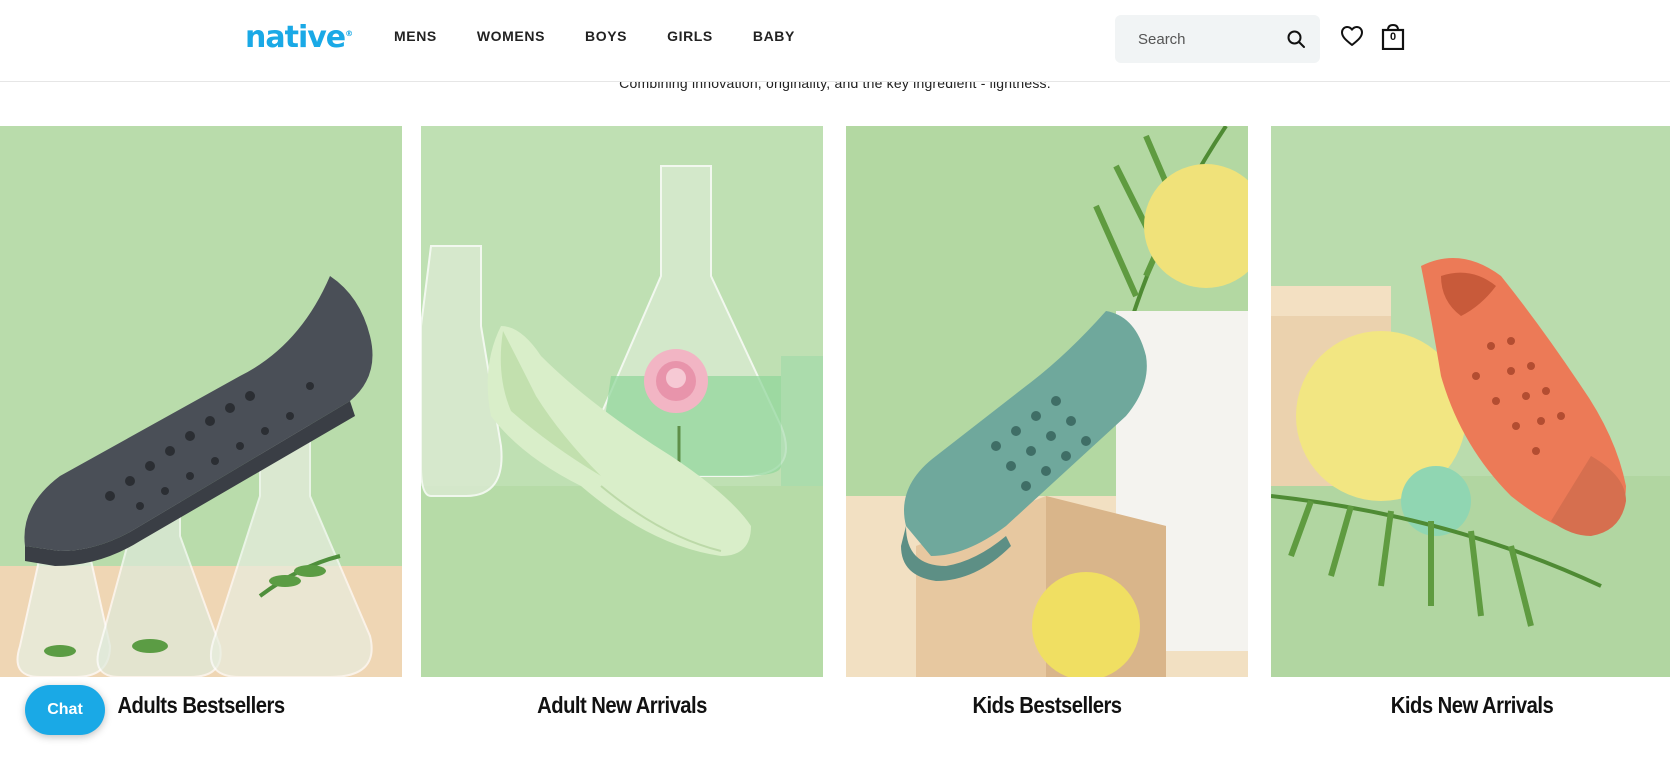 This screenshot has width=1670, height=757. What do you see at coordinates (295, 37) in the screenshot?
I see `logo-text: native` at bounding box center [295, 37].